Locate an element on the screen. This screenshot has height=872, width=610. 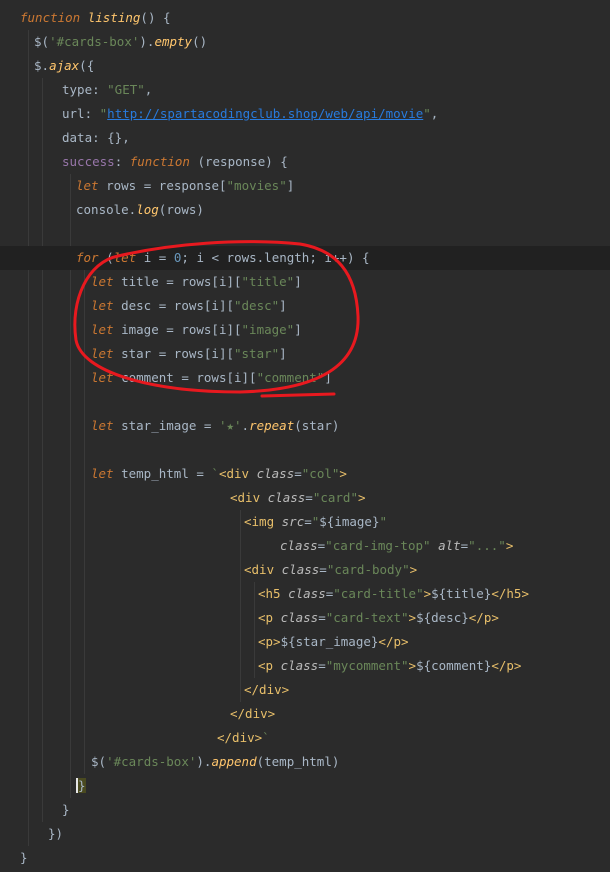
code-line: function listing() { is located at coordinates (305, 18).